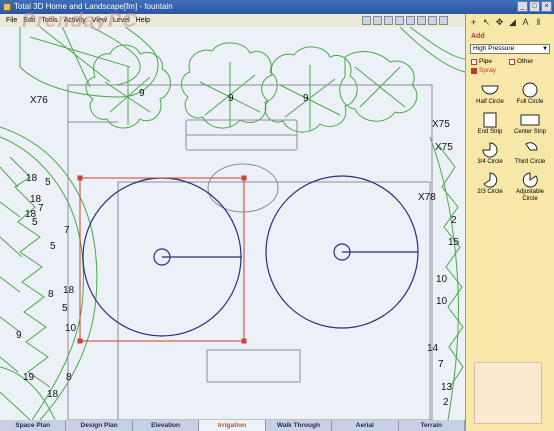  What do you see at coordinates (49, 273) in the screenshot?
I see `hedge-icon` at bounding box center [49, 273].